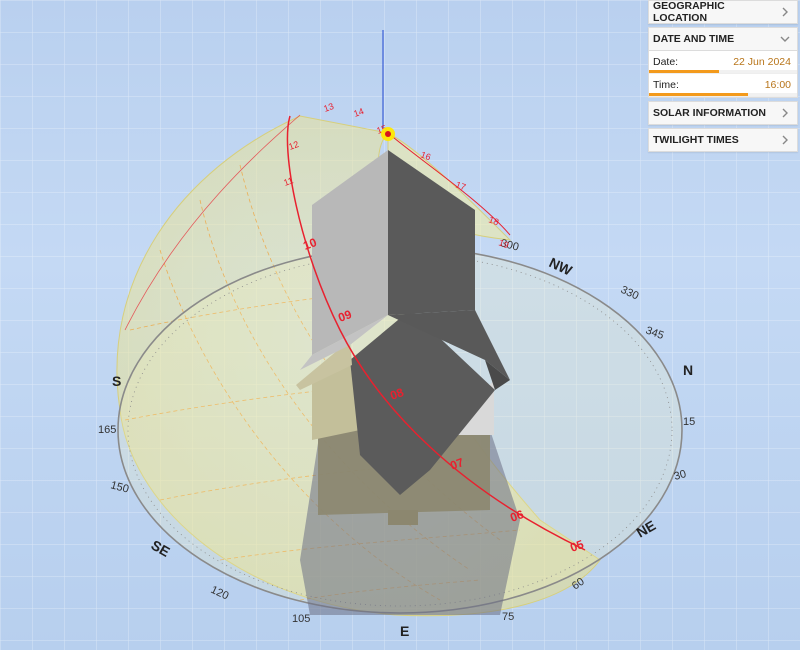 The height and width of the screenshot is (650, 800). Describe the element at coordinates (689, 12) in the screenshot. I see `geographic-location-label: GEOGRAPHIC LOCATION` at that location.